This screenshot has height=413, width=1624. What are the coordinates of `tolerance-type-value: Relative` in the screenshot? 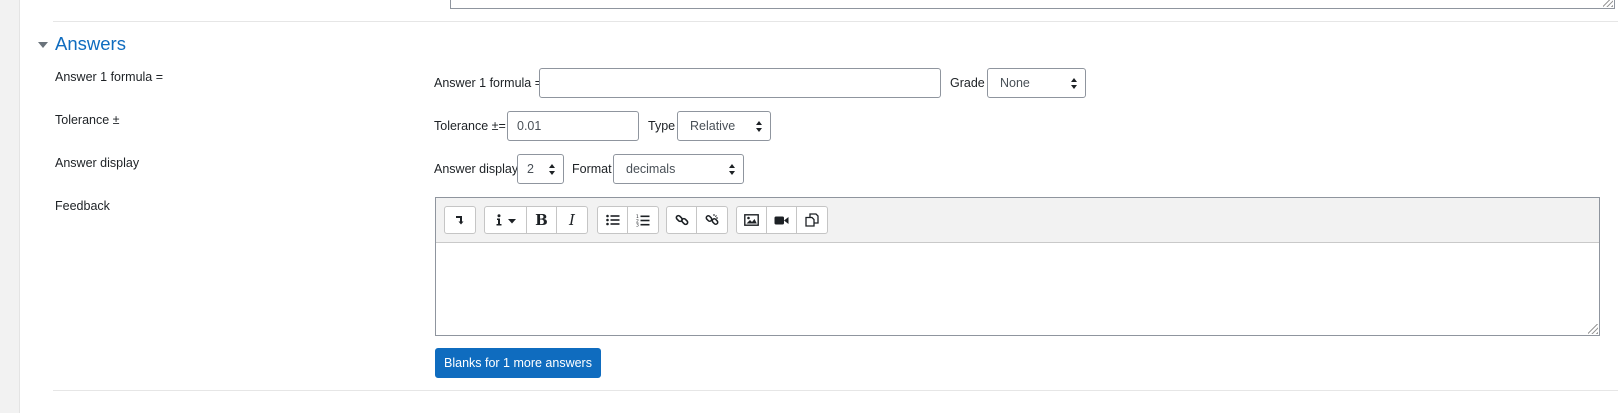 It's located at (713, 126).